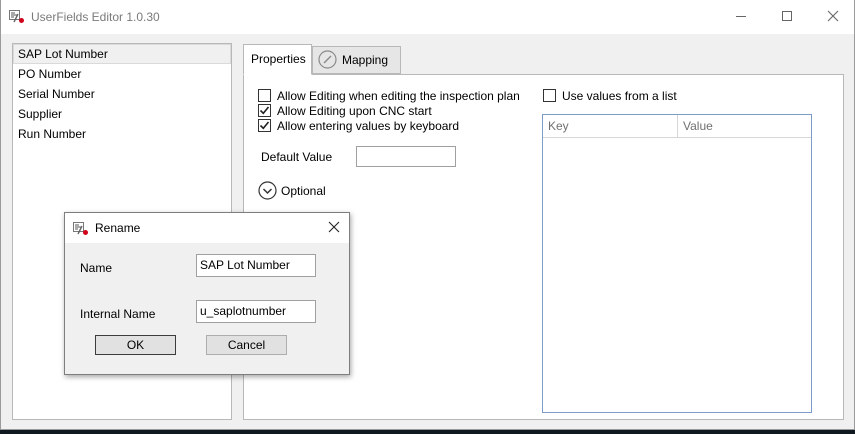  What do you see at coordinates (122, 114) in the screenshot?
I see `list-item: Supplier` at bounding box center [122, 114].